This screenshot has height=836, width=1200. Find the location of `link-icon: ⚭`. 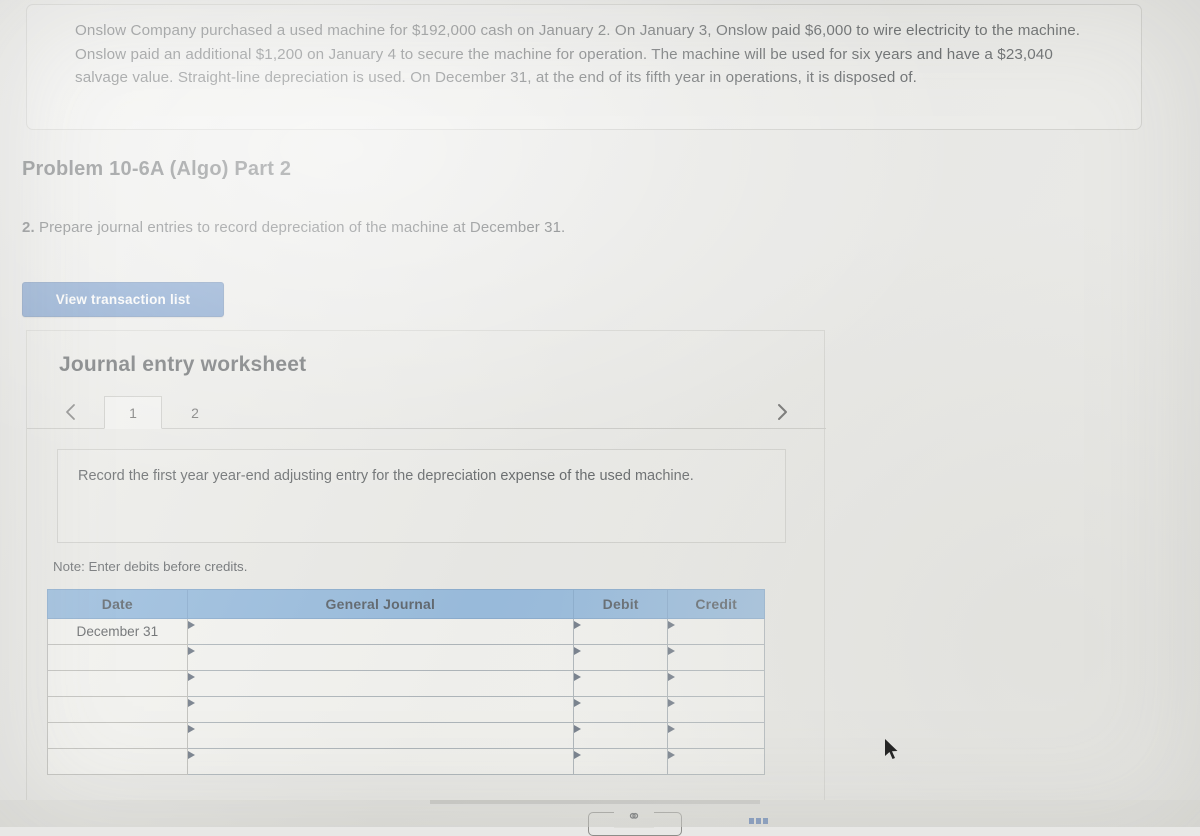

link-icon: ⚭ is located at coordinates (634, 817).